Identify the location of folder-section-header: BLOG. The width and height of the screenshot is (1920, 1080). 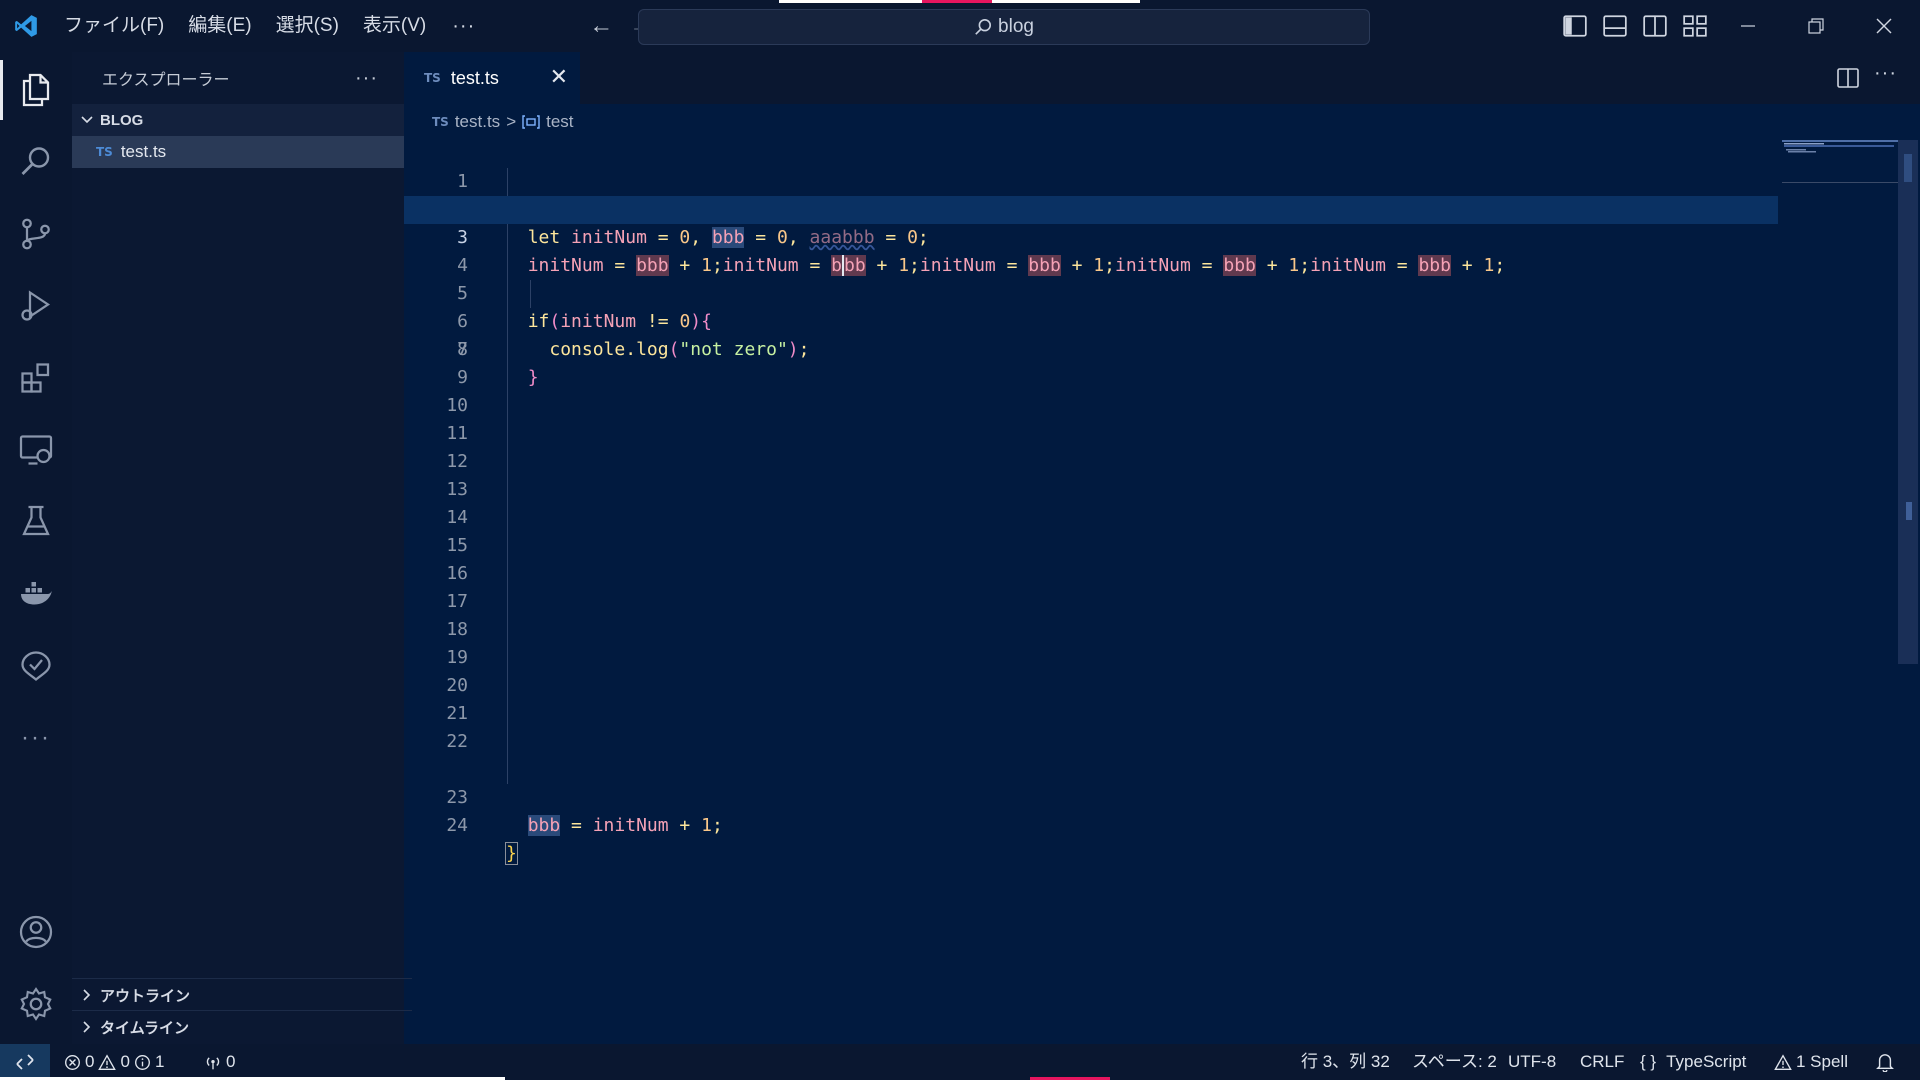
(238, 120).